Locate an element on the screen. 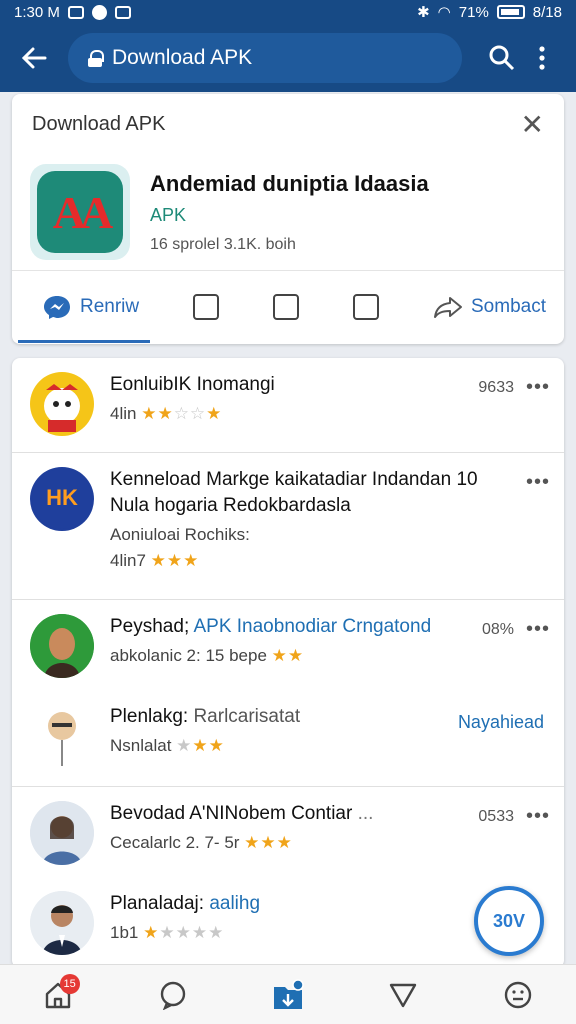 This screenshot has width=576, height=1024. item-title: Planaladaj: is located at coordinates (157, 903).